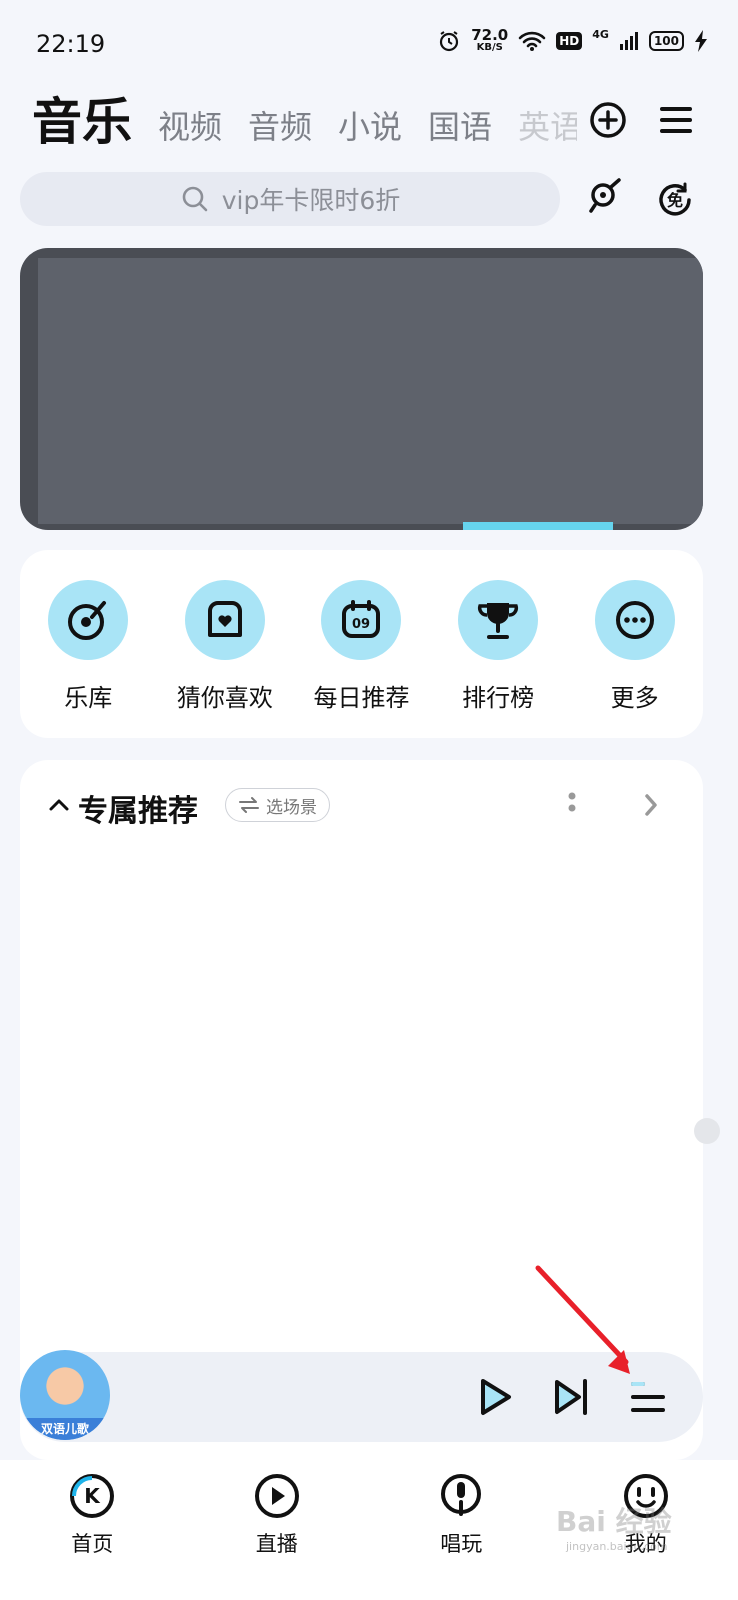 This screenshot has width=738, height=1600. Describe the element at coordinates (651, 805) in the screenshot. I see `chevron-right-icon` at that location.